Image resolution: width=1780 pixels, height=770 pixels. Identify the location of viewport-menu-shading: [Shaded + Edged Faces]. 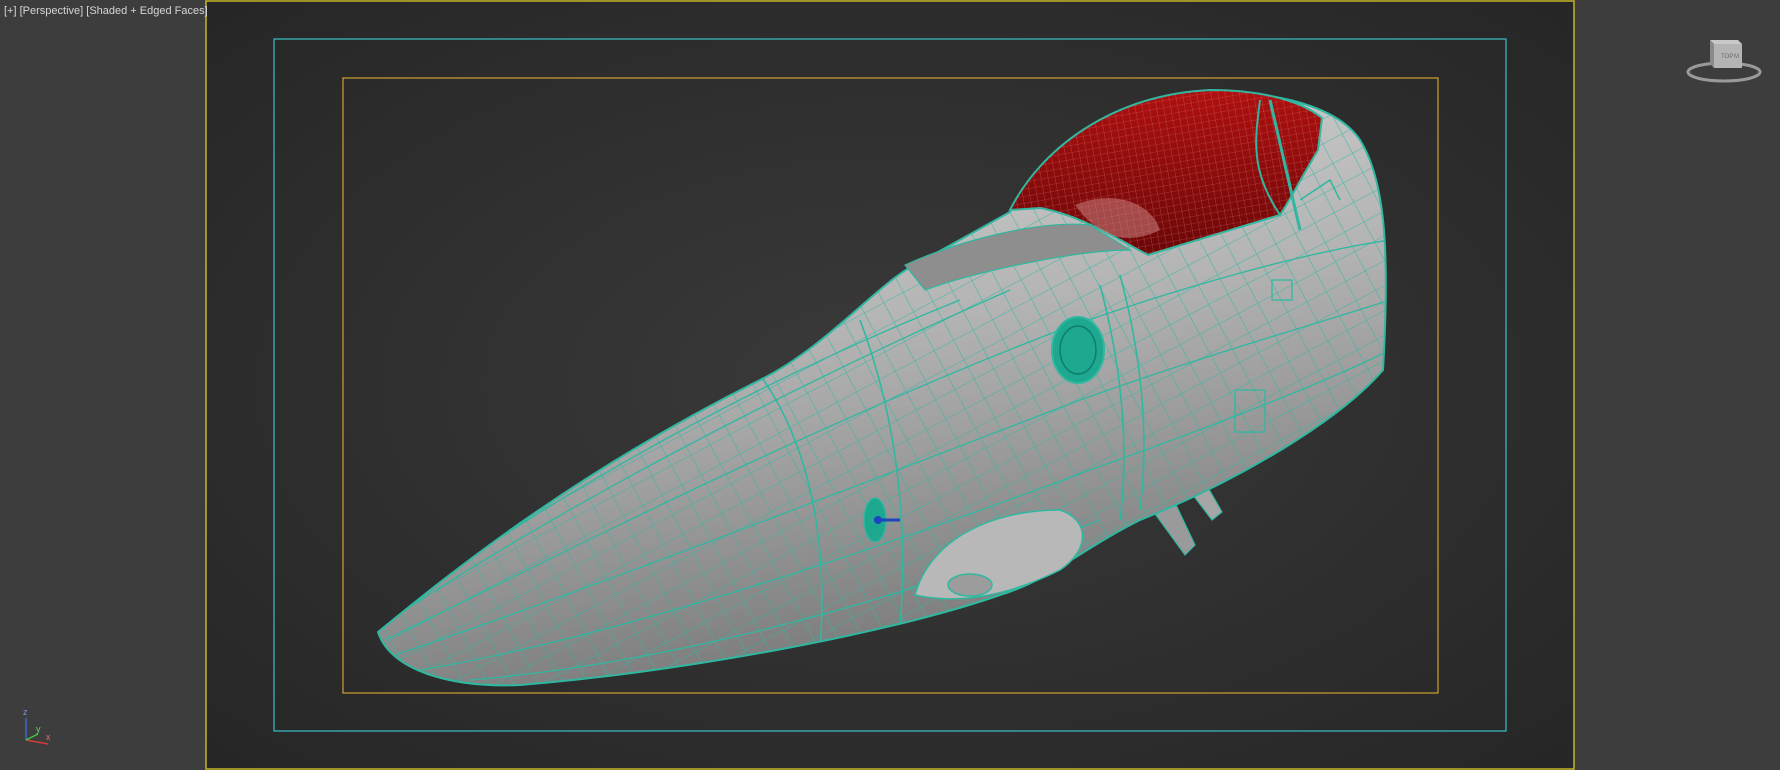
(146, 11).